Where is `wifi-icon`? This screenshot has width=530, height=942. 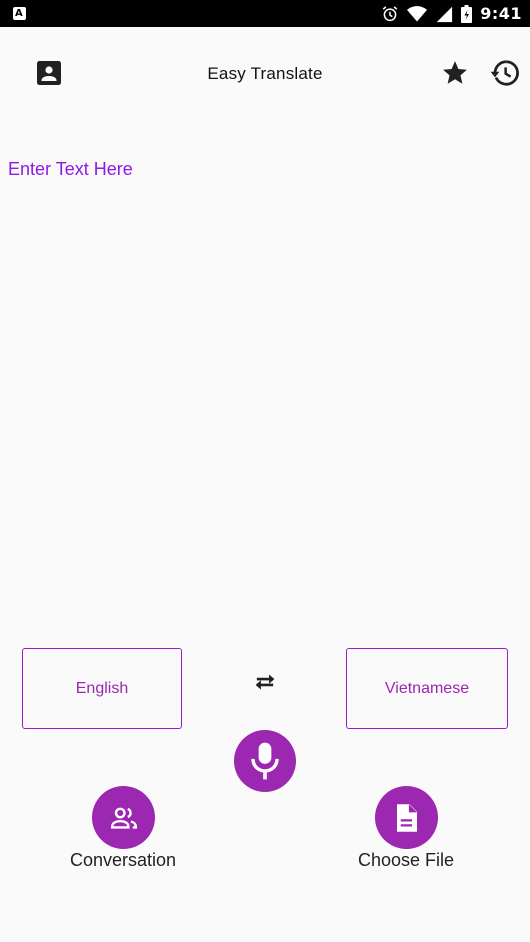
wifi-icon is located at coordinates (417, 13).